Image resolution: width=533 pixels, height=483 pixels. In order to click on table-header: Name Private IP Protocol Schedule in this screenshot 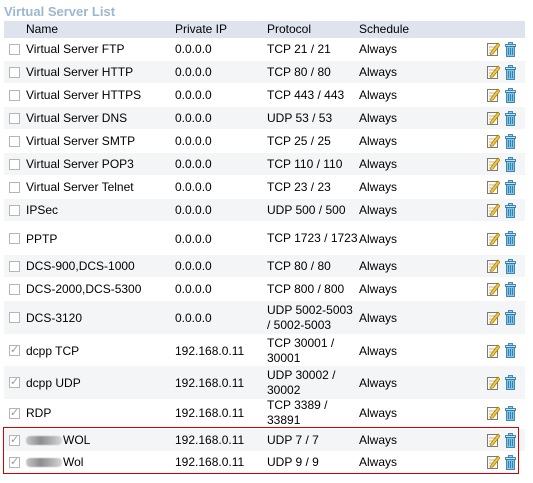, I will do `click(264, 29)`.